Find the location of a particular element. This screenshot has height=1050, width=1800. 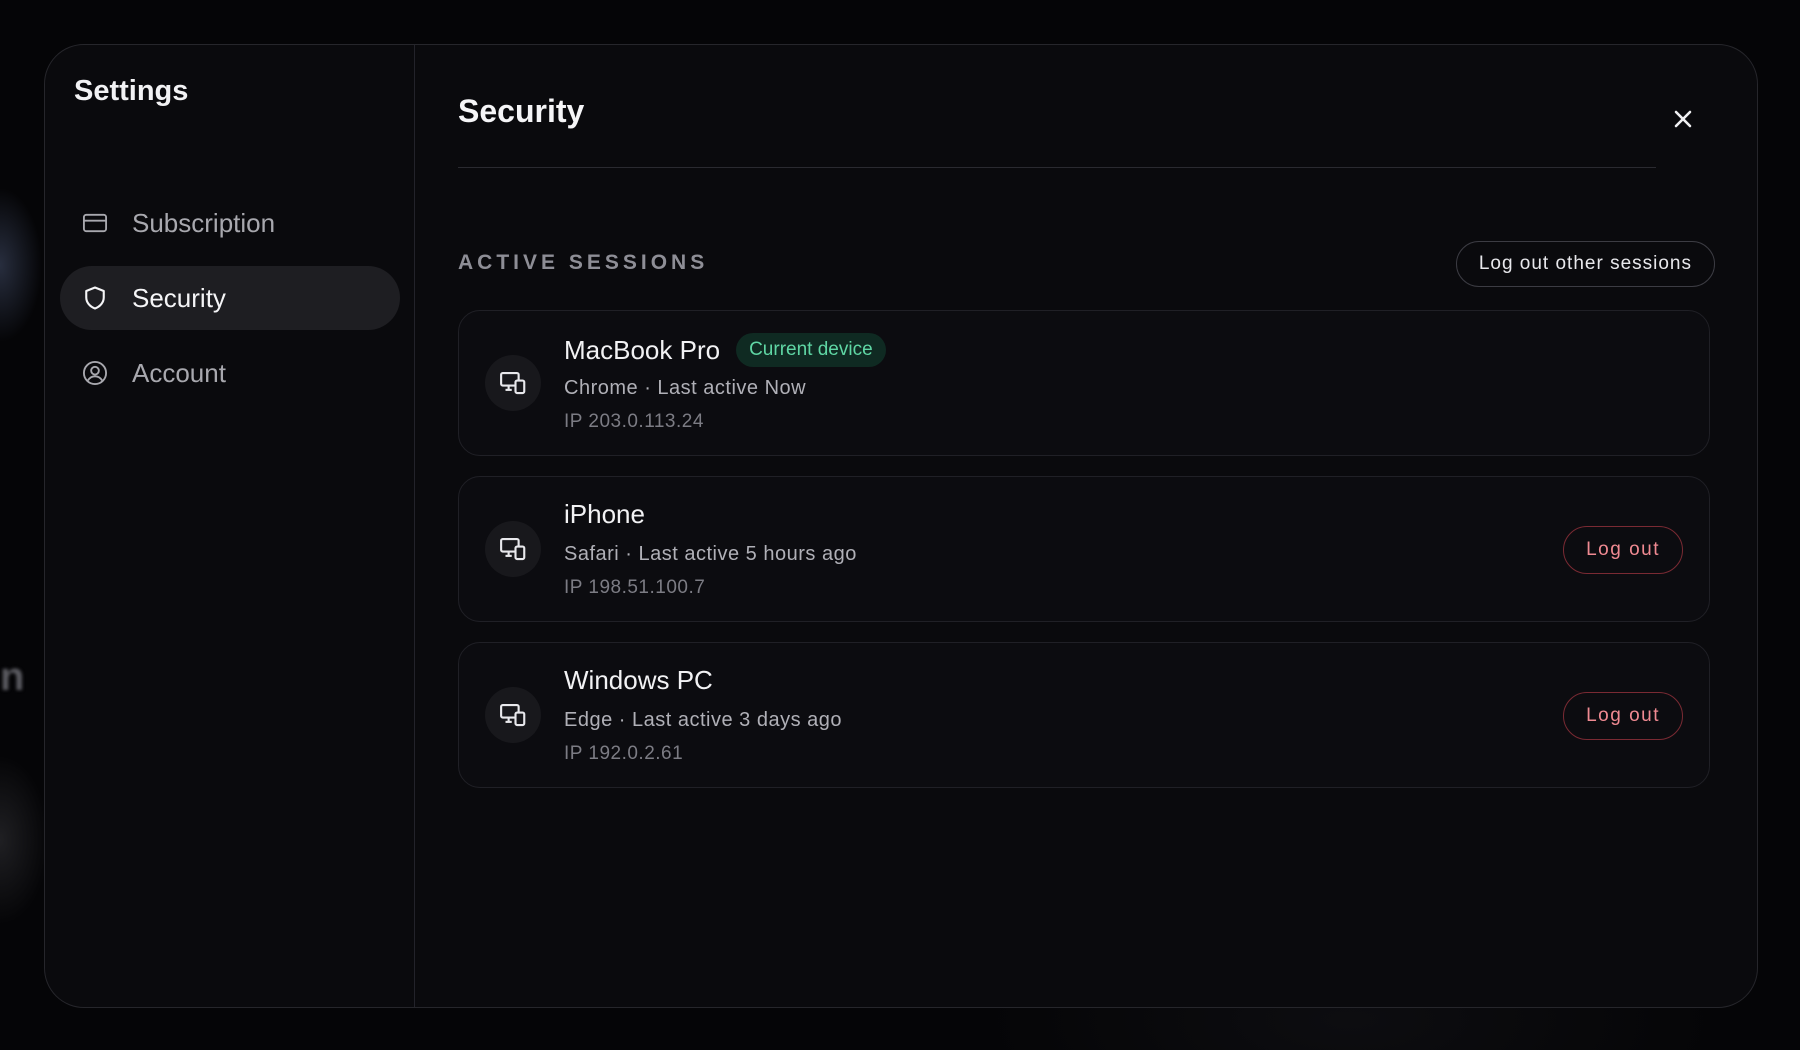

sidebar-title: Settings is located at coordinates (131, 91).